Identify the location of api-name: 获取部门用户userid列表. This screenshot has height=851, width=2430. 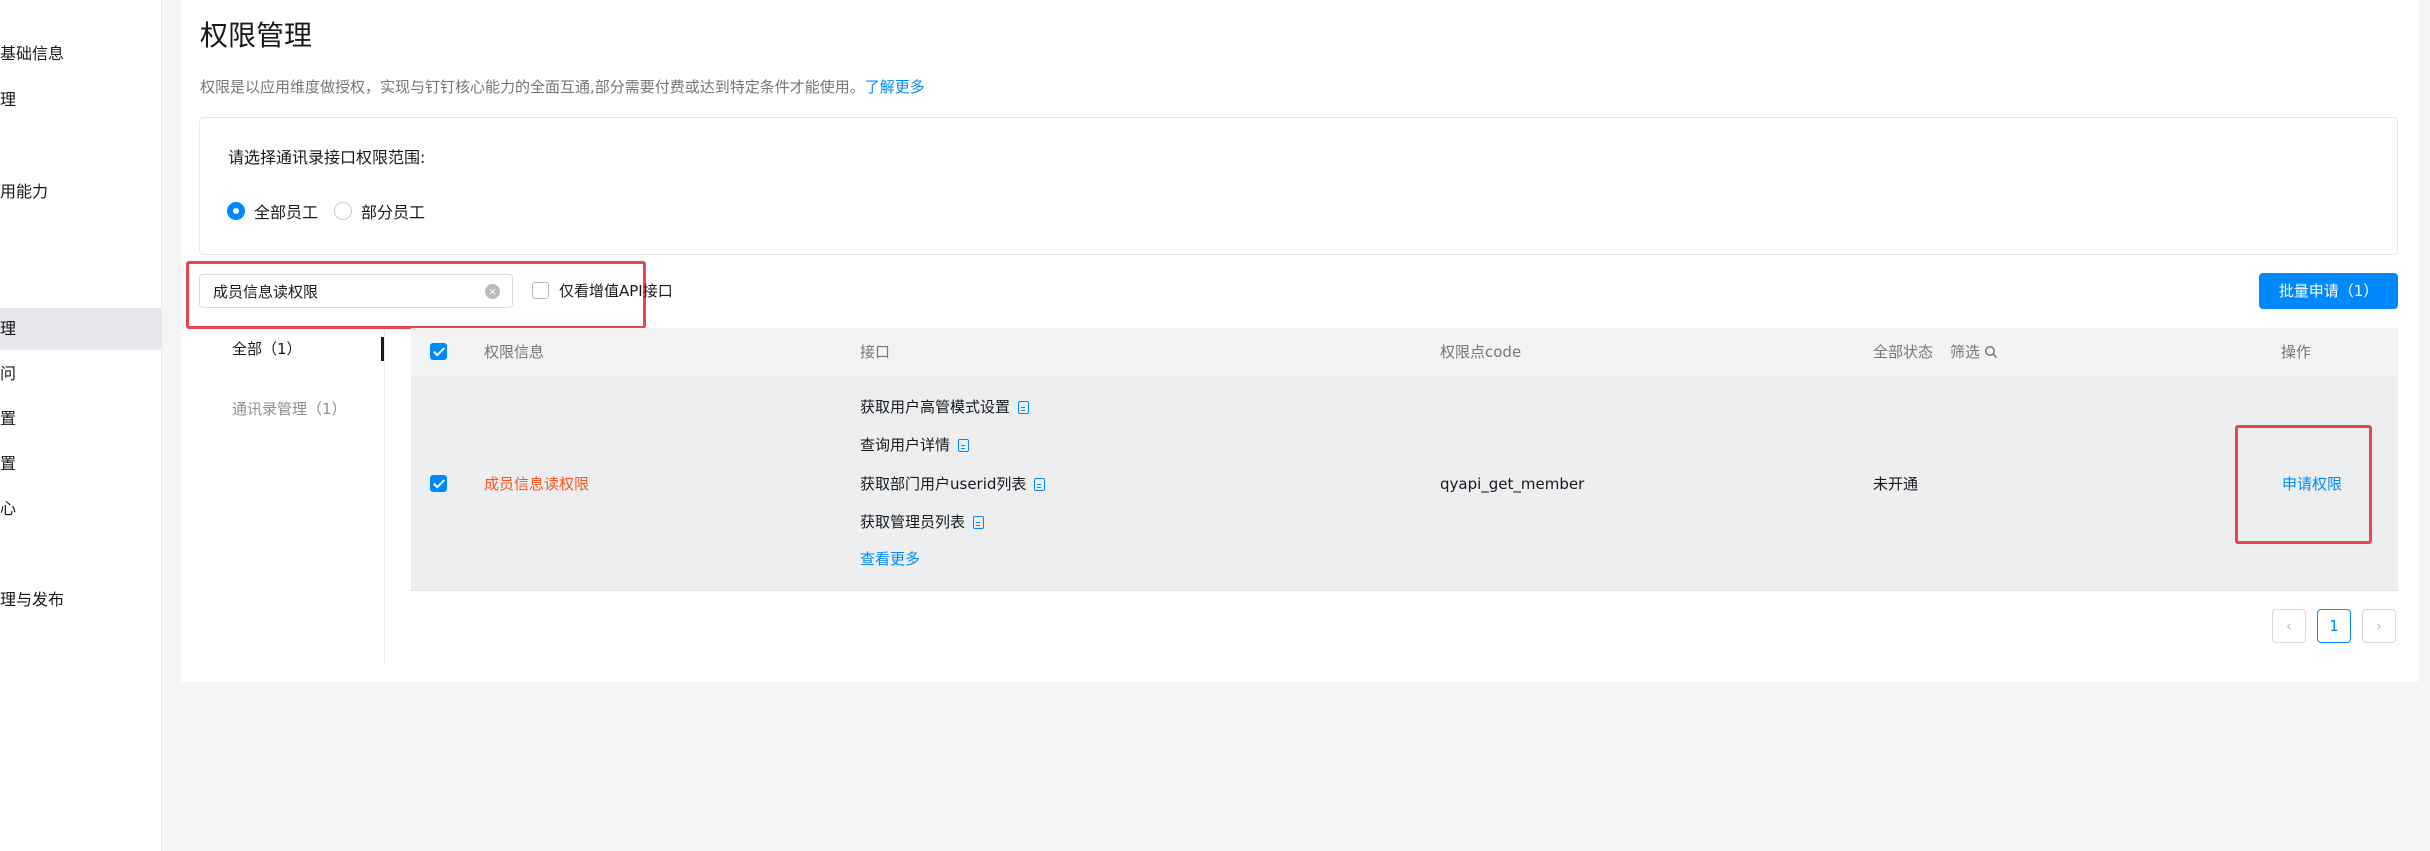
(943, 484).